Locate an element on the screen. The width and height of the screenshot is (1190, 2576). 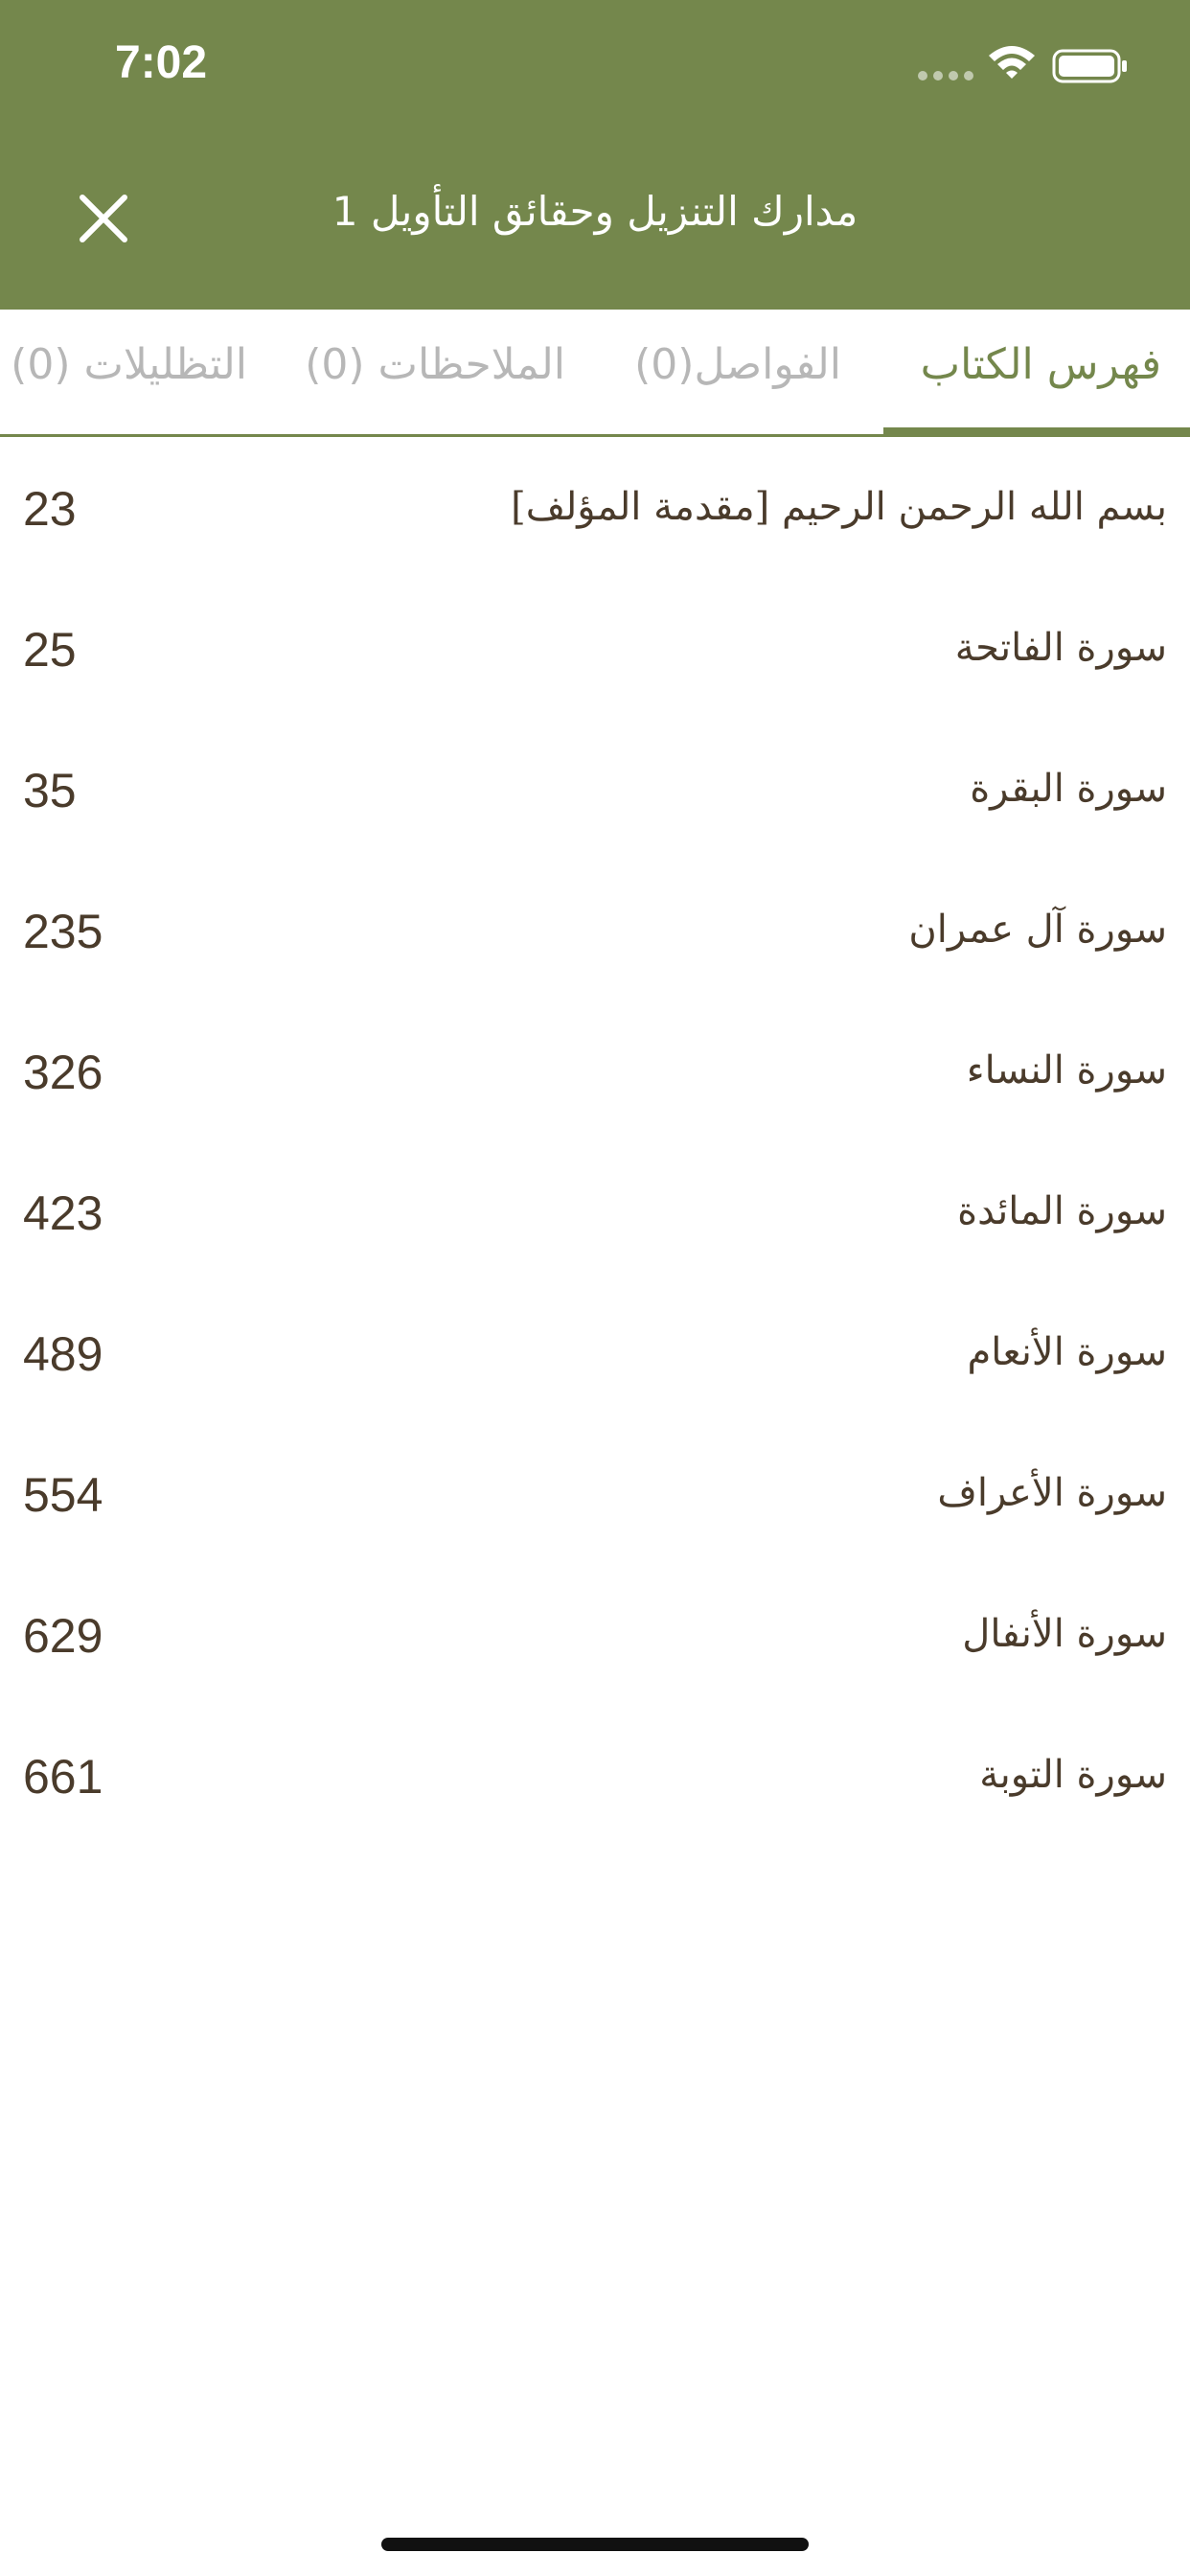
status-time: 7:02 is located at coordinates (162, 63).